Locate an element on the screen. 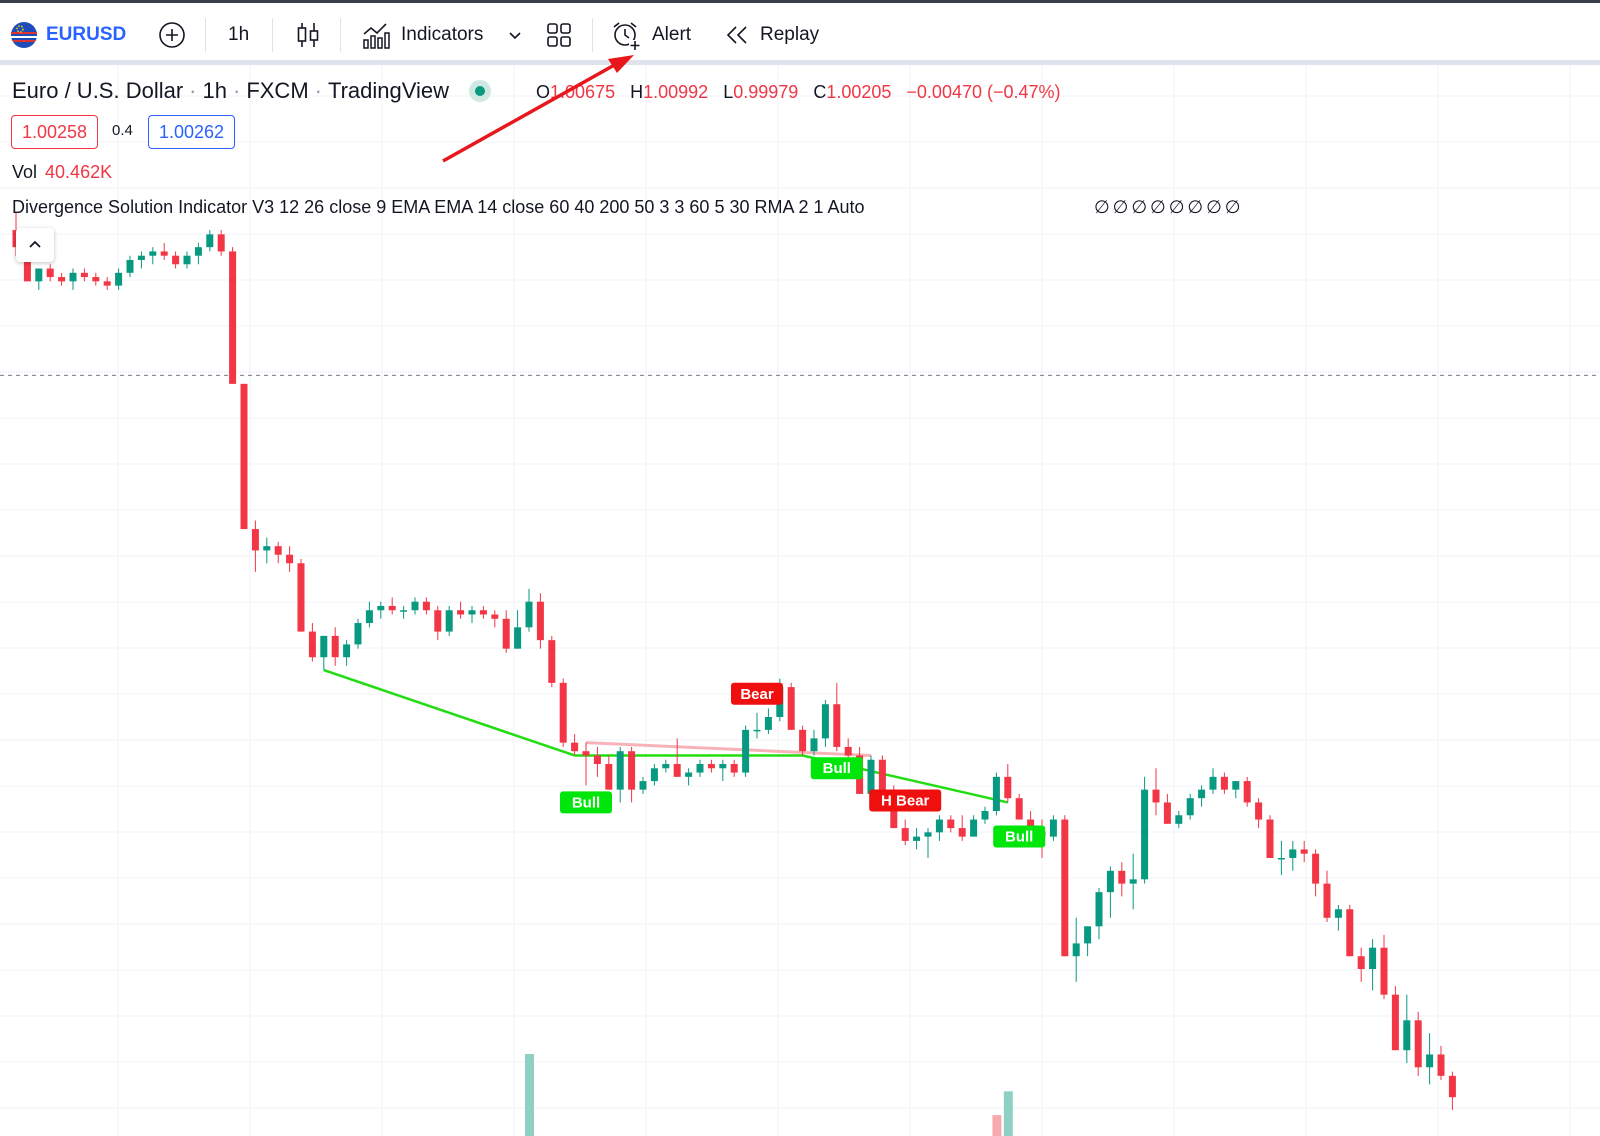 This screenshot has width=1600, height=1136. replay-button: Replay is located at coordinates (771, 35).